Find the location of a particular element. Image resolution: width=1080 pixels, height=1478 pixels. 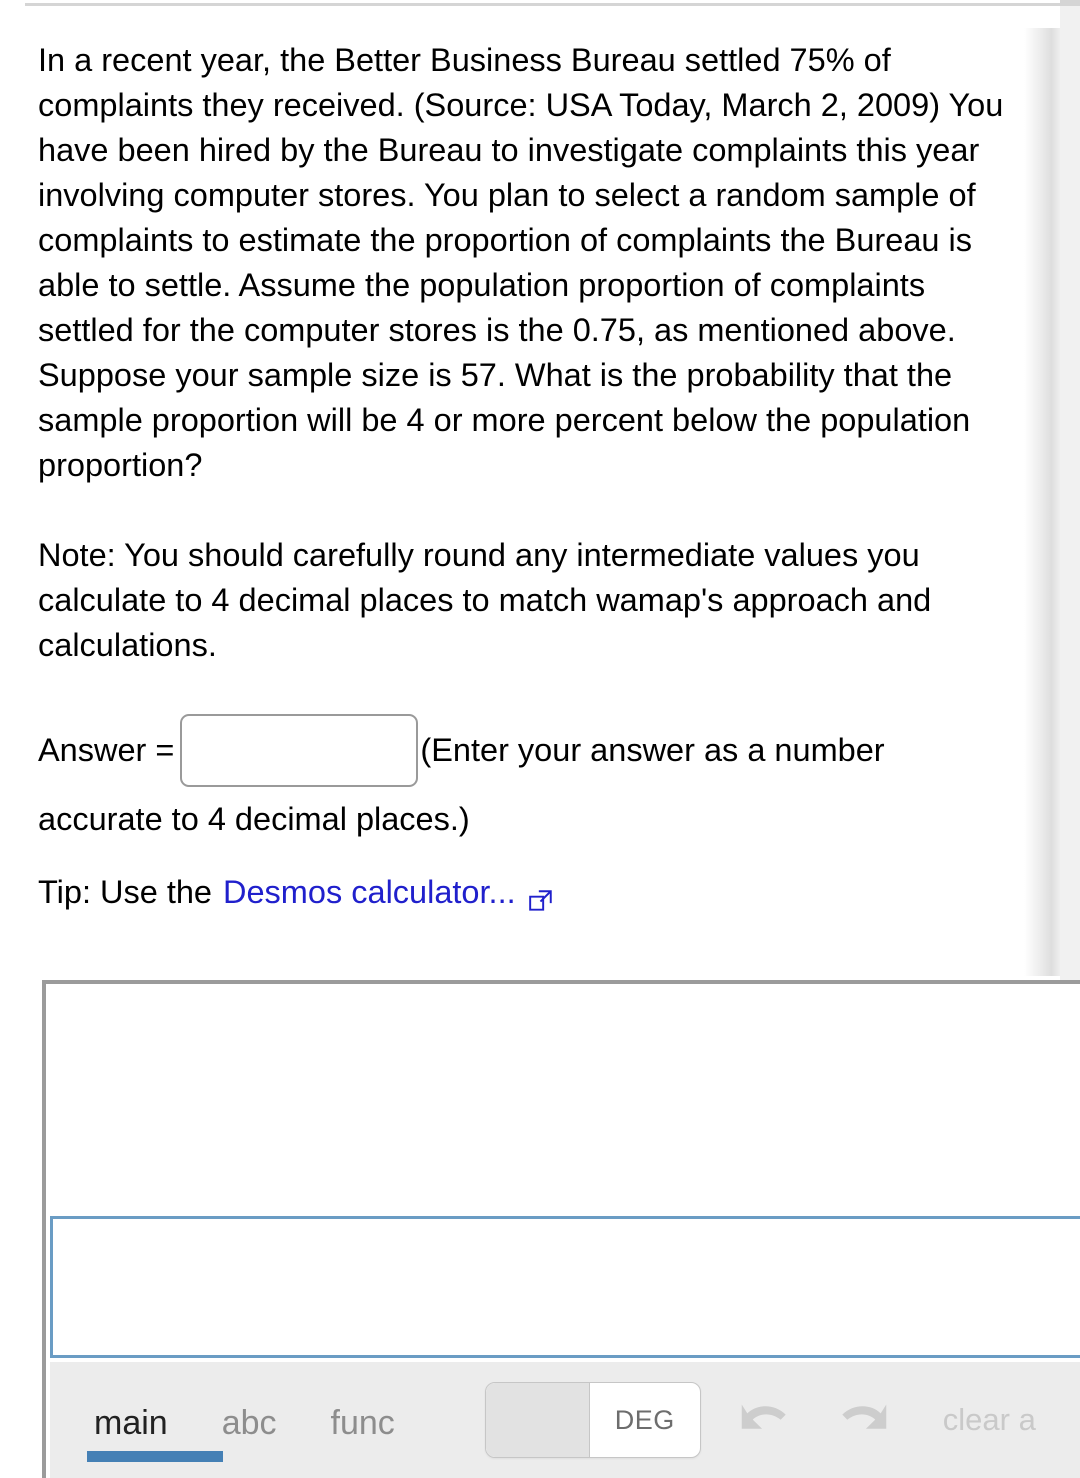

top-divider is located at coordinates (552, 4).